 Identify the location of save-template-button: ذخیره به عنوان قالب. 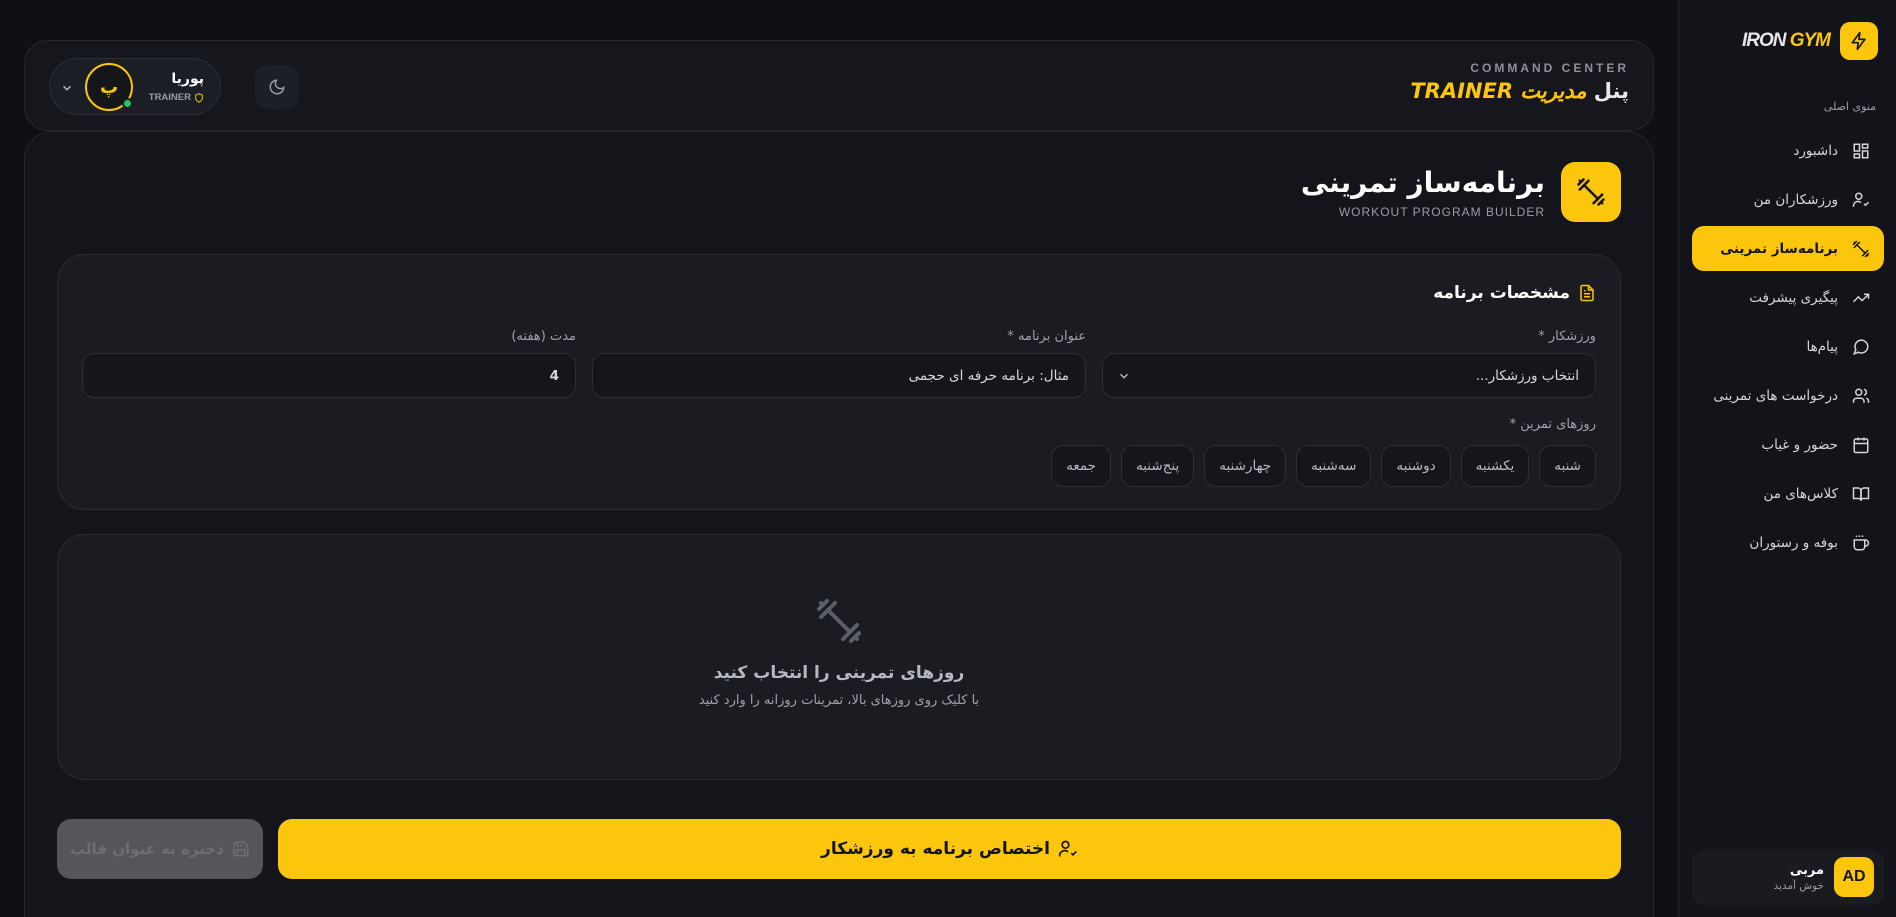
(160, 849).